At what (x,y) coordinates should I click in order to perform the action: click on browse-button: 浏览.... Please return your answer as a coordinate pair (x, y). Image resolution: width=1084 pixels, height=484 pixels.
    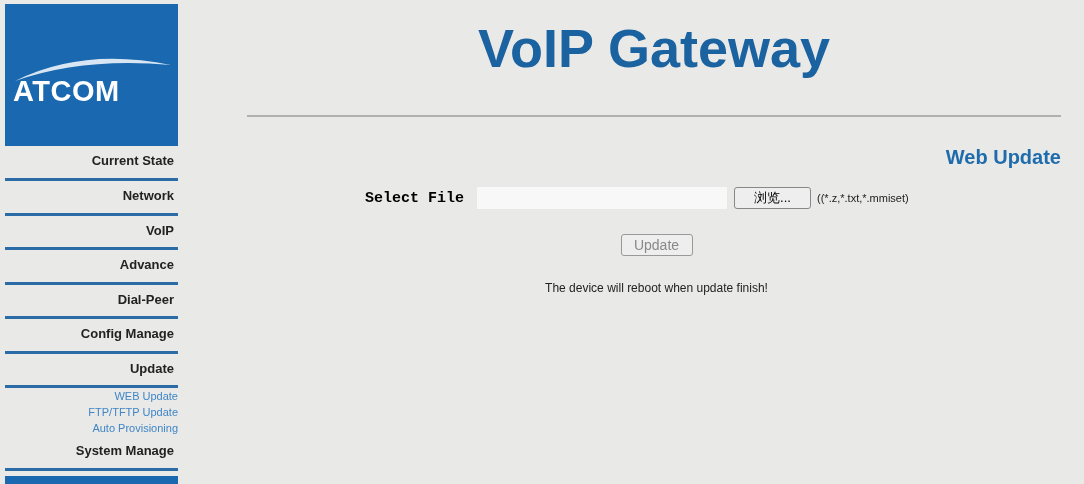
    Looking at the image, I should click on (773, 198).